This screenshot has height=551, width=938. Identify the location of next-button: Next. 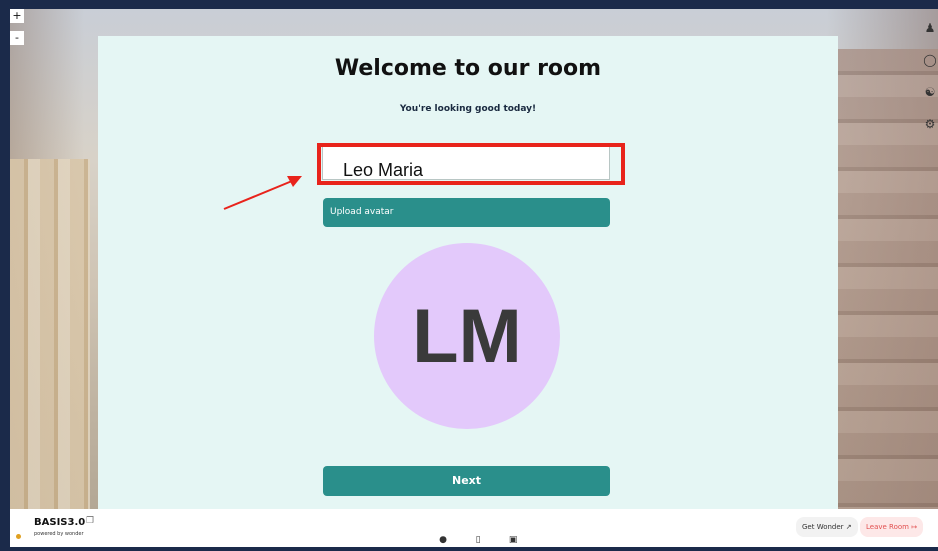
(466, 481).